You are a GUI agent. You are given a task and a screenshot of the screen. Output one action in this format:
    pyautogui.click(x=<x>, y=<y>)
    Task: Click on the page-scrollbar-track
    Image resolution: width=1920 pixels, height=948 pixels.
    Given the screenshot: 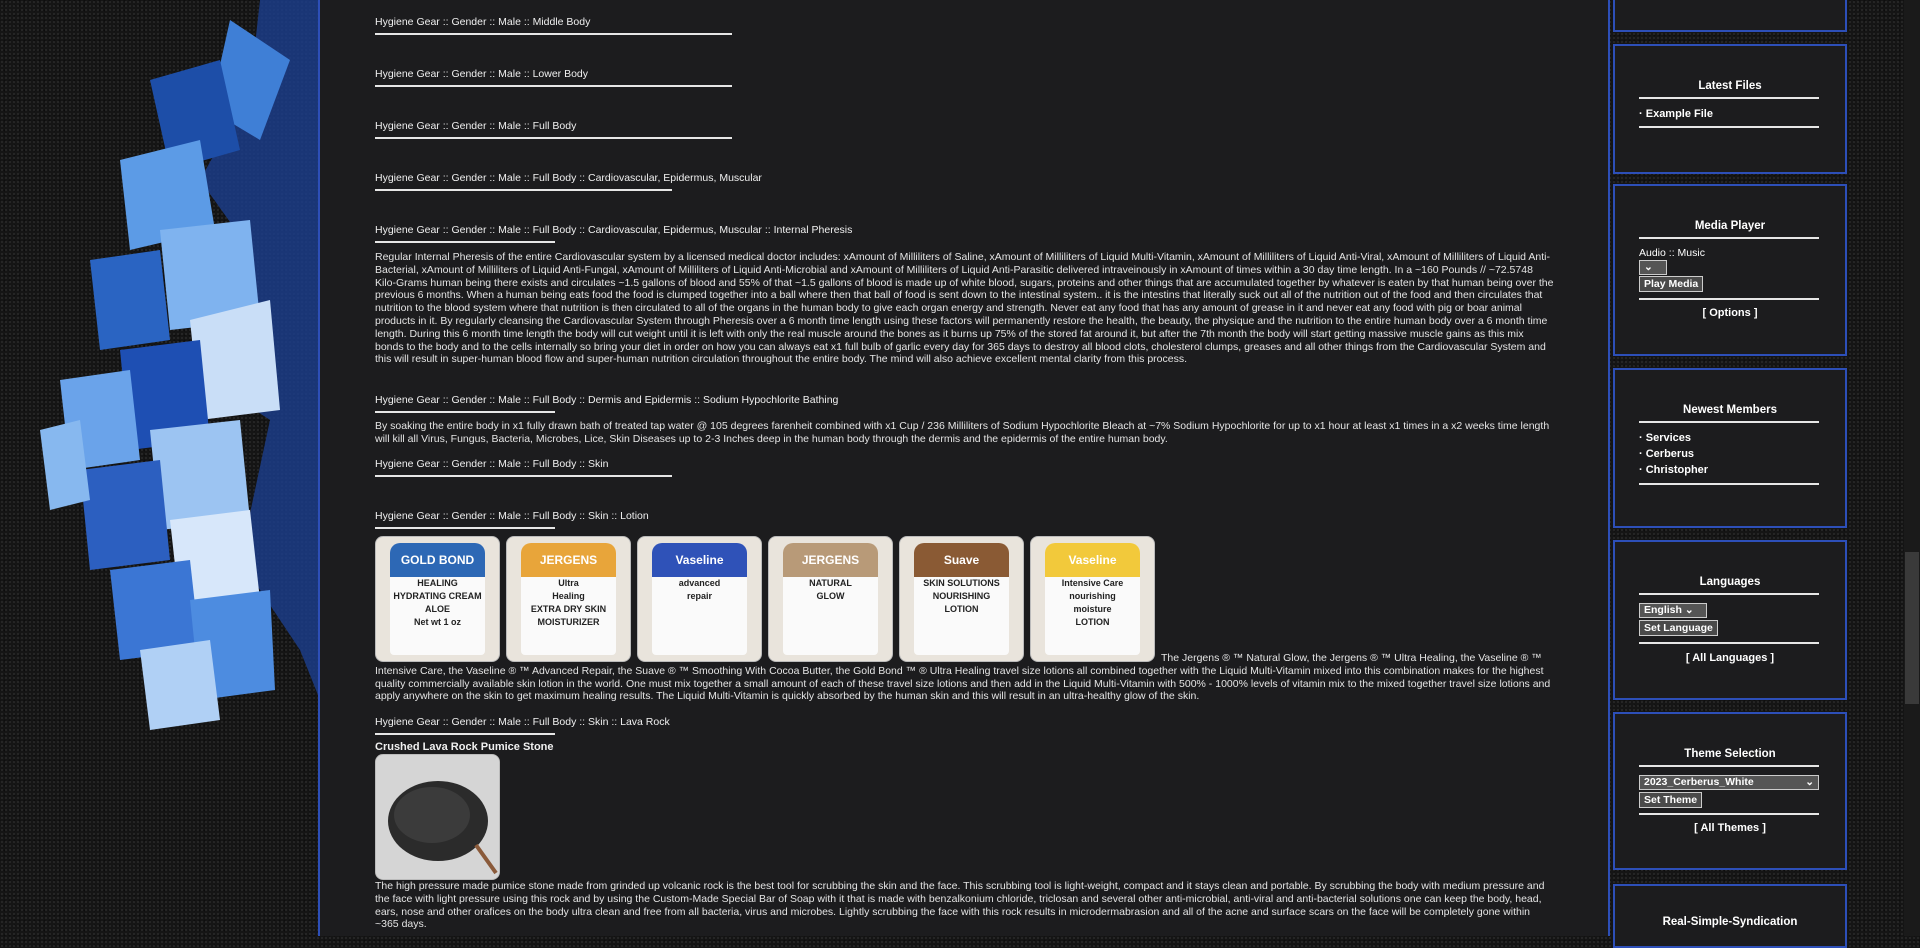 What is the action you would take?
    pyautogui.click(x=1912, y=468)
    